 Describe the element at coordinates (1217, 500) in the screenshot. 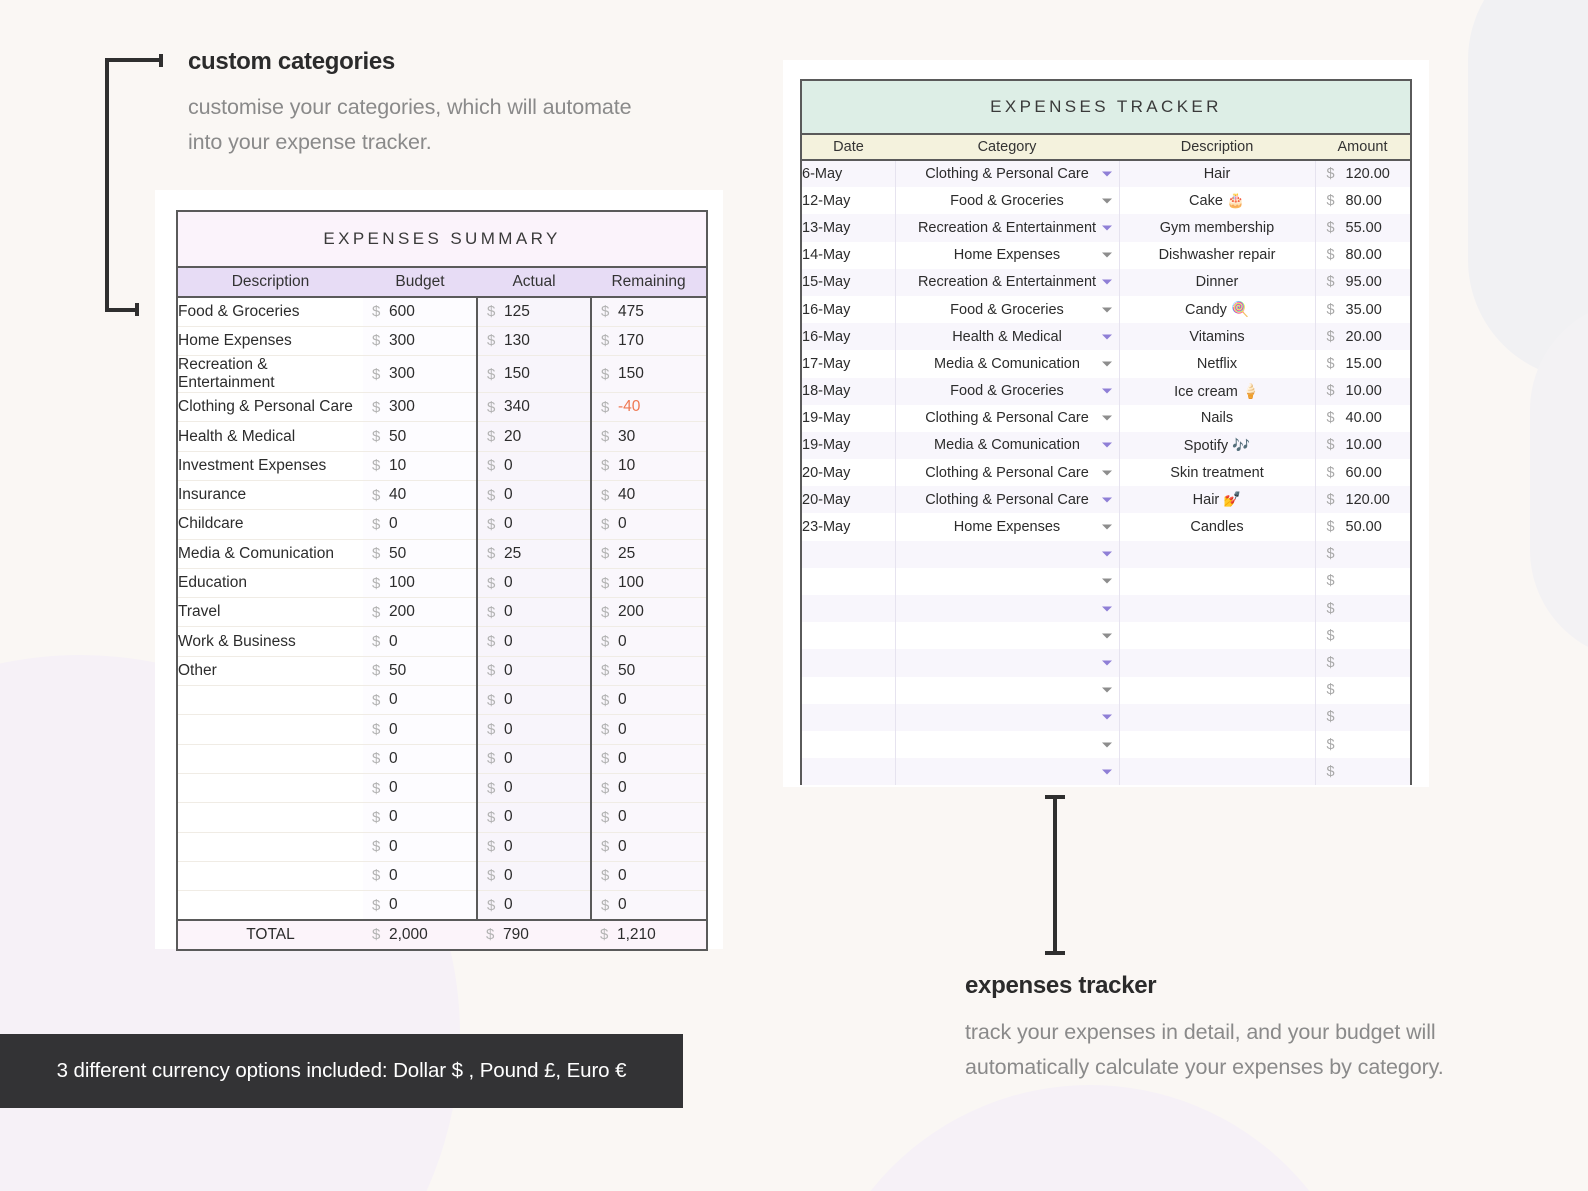

I see `tracker-cell-description: Hair 💅` at that location.